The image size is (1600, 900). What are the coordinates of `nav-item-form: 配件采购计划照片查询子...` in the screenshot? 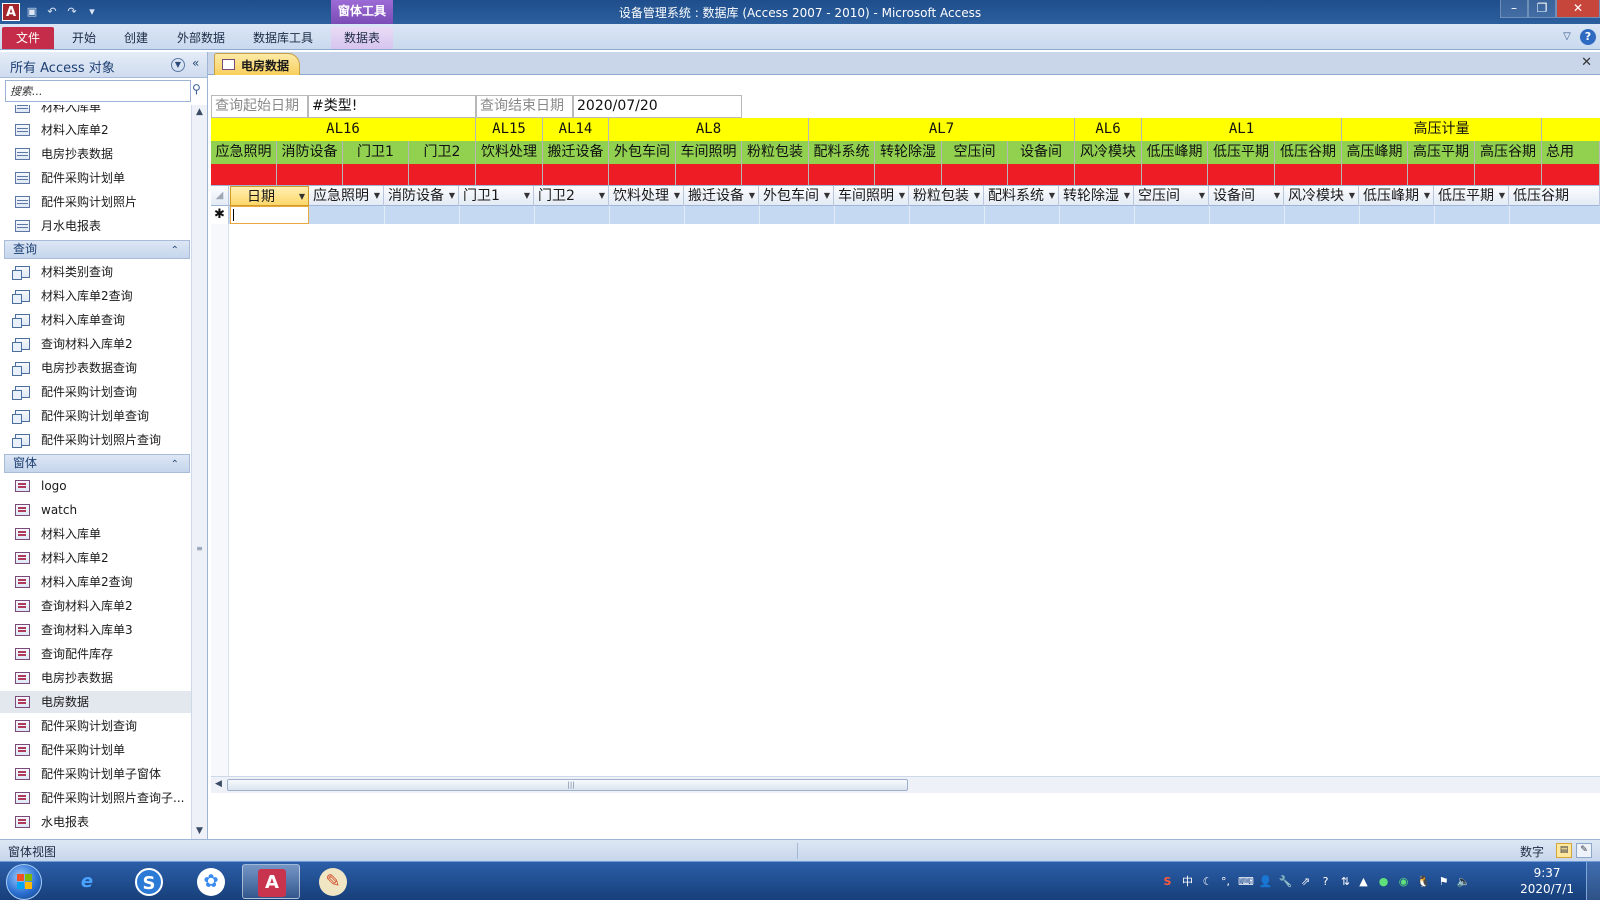 It's located at (95, 798).